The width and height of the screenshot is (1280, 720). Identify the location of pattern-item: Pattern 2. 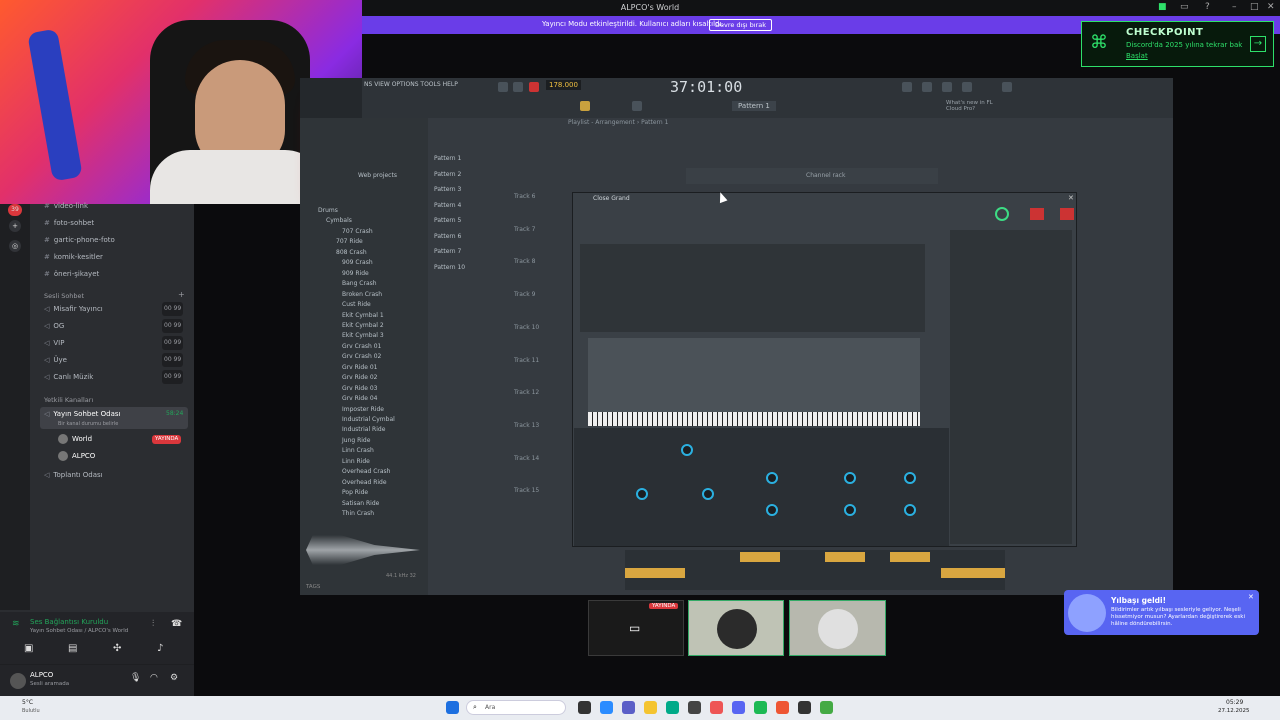
(447, 174).